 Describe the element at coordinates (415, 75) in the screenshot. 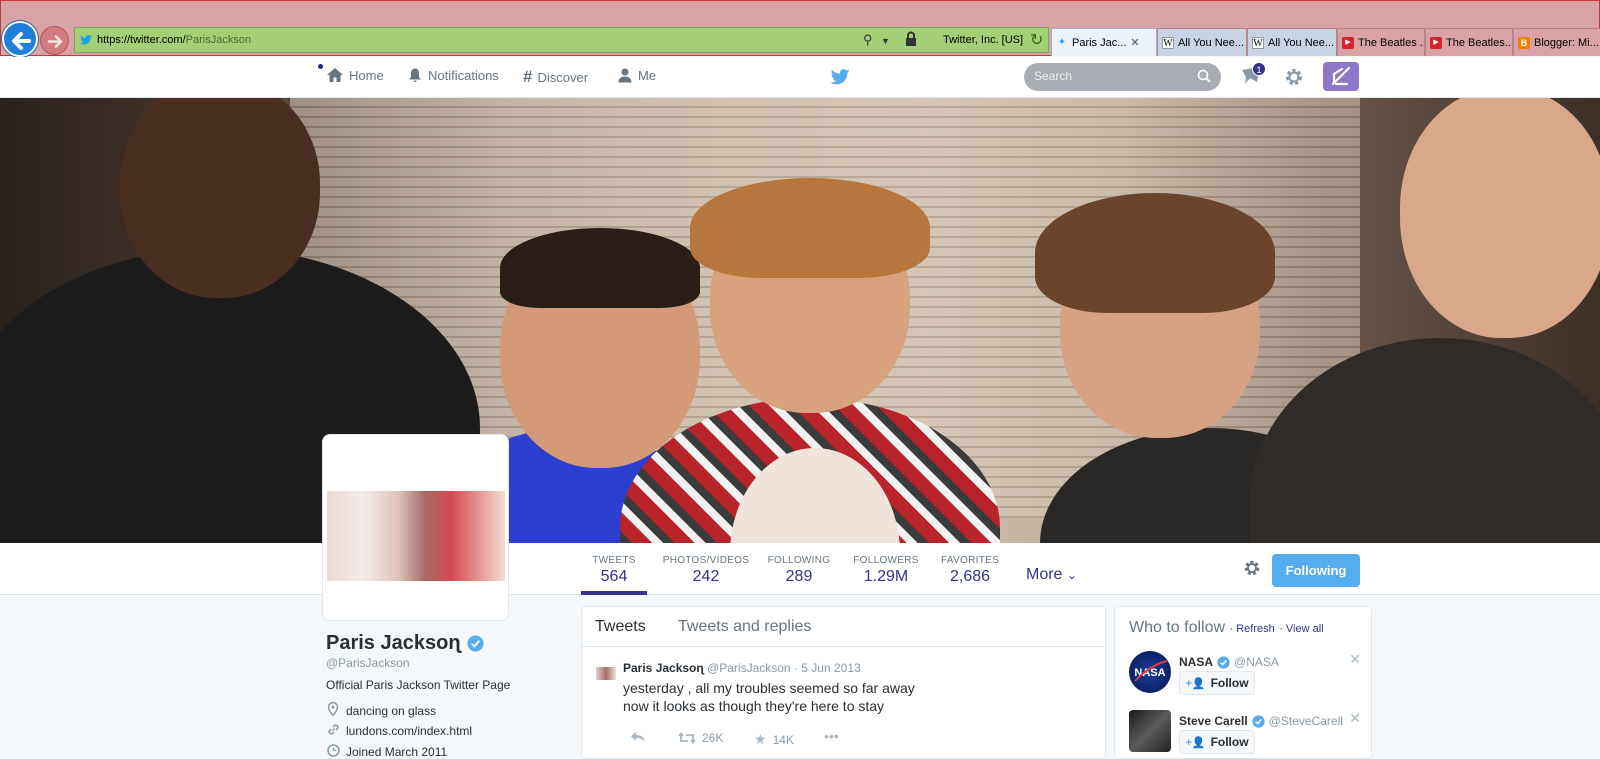

I see `bell-icon` at that location.